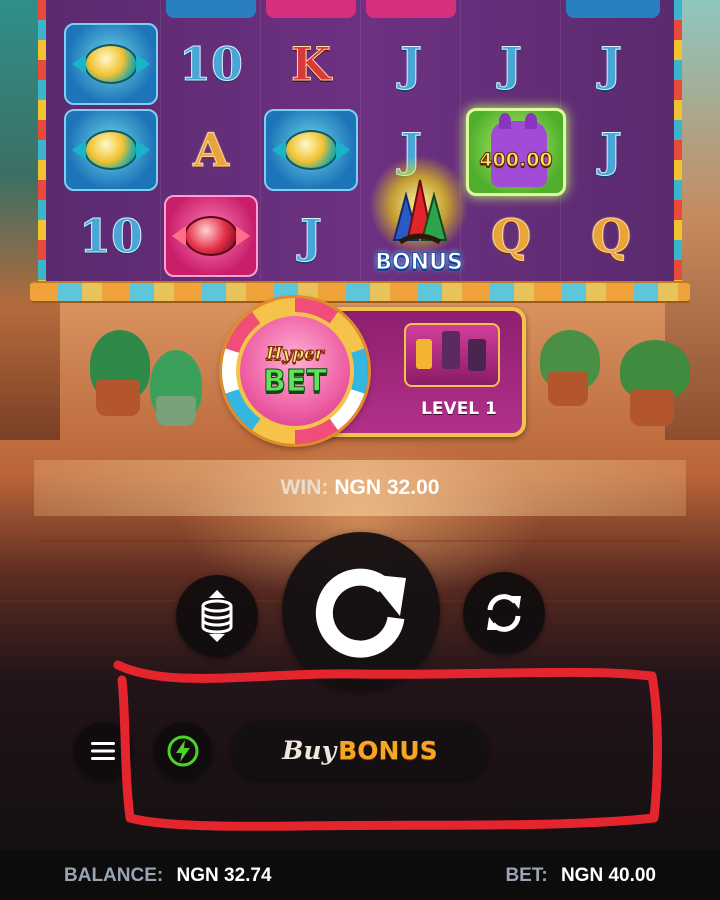 This screenshot has width=720, height=900. I want to click on balance-label: BALANCE:, so click(114, 875).